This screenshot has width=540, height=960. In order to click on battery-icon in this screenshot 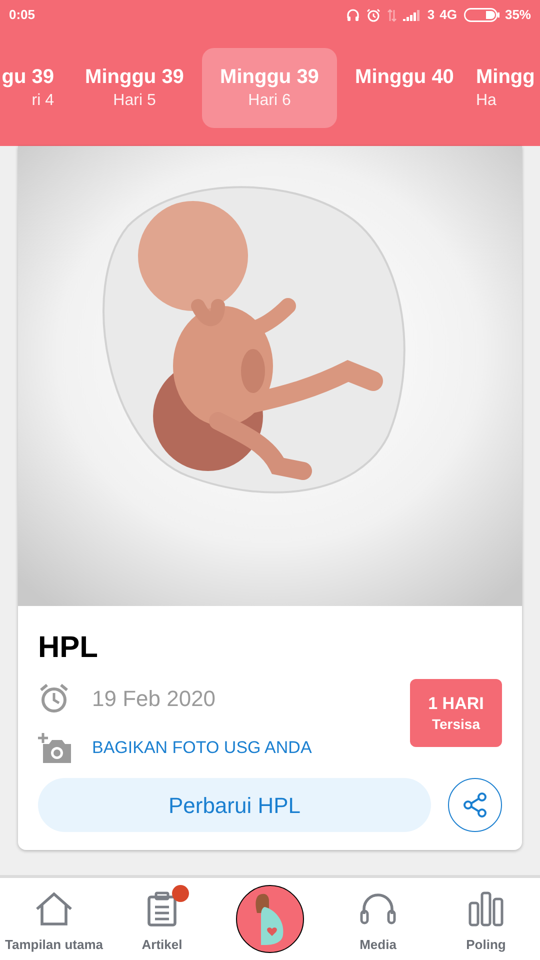, I will do `click(482, 15)`.